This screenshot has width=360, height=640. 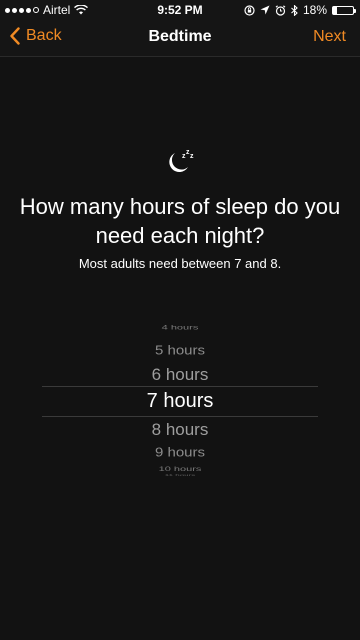 I want to click on picker-item: 8 hours, so click(x=180, y=430).